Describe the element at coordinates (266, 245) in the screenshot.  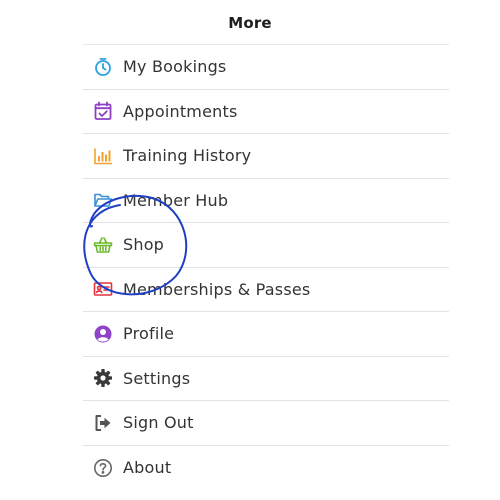
I see `menu-item-shop: Shop` at that location.